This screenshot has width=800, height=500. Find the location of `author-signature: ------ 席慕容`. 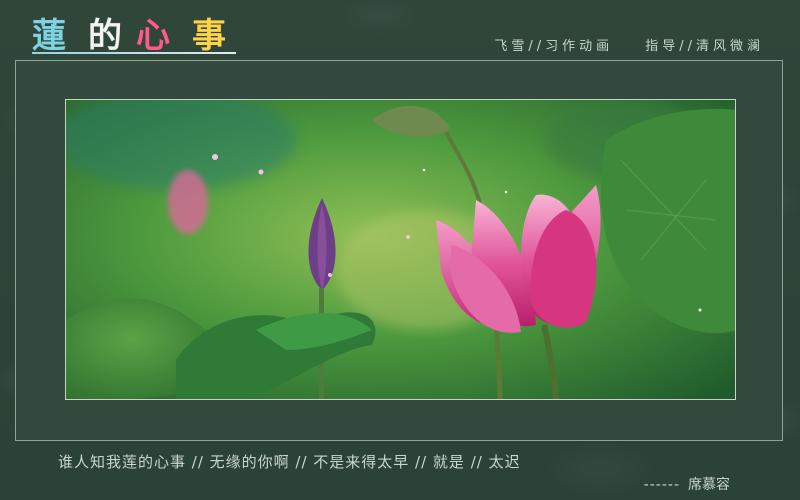

author-signature: ------ 席慕容 is located at coordinates (687, 484).